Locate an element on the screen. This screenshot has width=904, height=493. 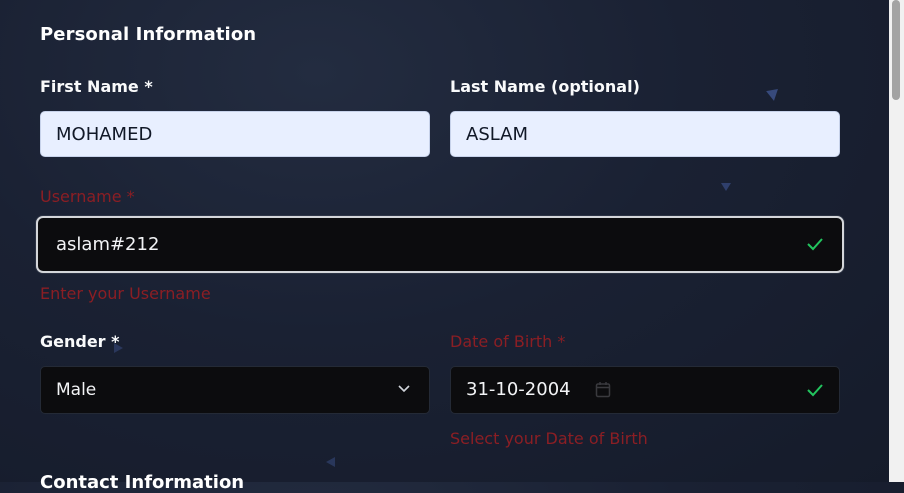
username-value: aslam#212 is located at coordinates (108, 244).